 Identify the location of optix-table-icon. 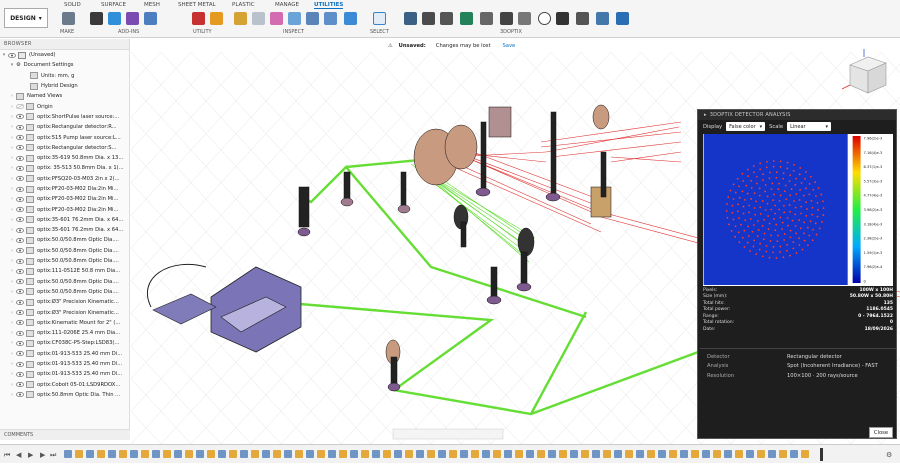
(562, 18).